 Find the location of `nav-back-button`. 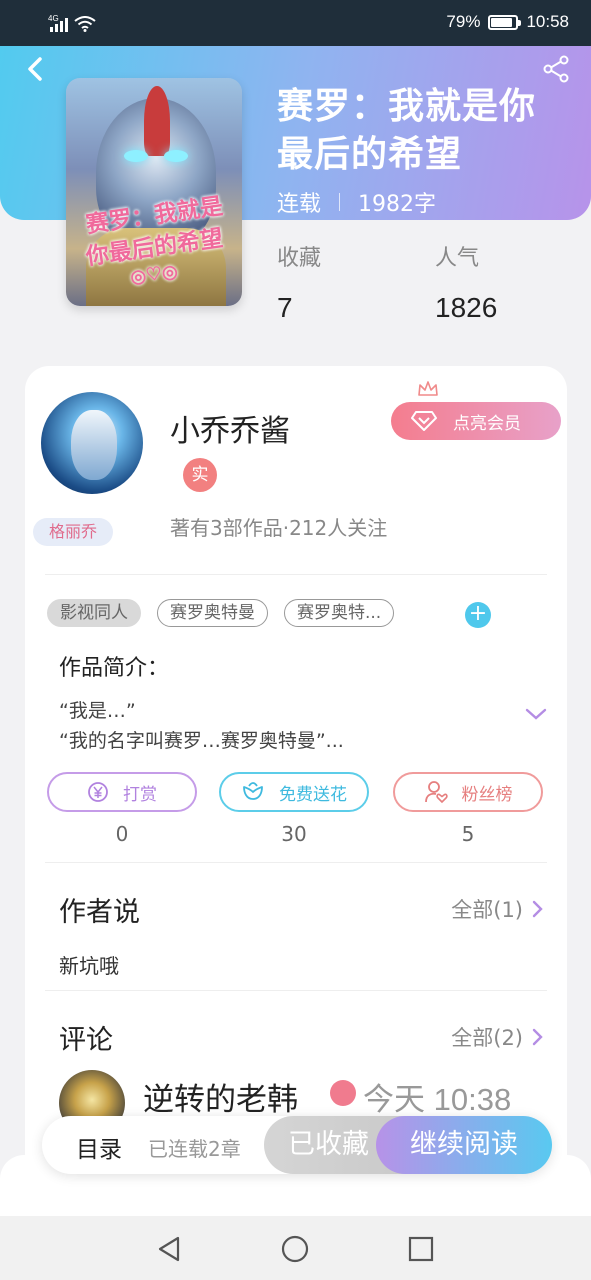

nav-back-button is located at coordinates (169, 1249).